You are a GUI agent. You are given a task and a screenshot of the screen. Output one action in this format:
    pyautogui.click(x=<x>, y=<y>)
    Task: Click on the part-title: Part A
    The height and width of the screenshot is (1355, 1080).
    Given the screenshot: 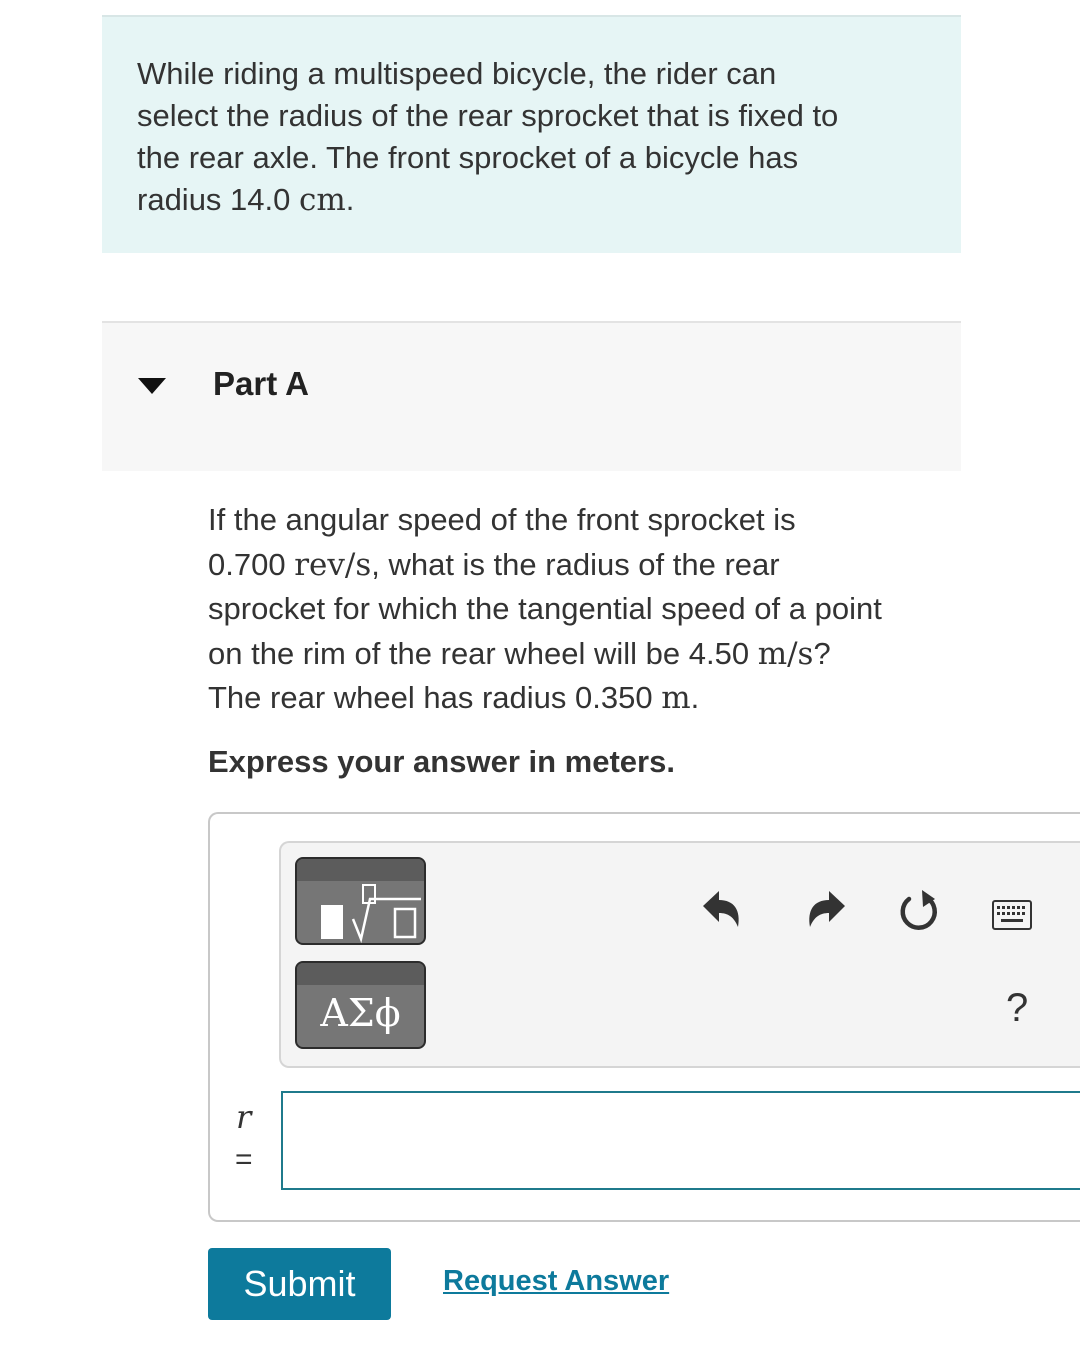 What is the action you would take?
    pyautogui.click(x=261, y=383)
    